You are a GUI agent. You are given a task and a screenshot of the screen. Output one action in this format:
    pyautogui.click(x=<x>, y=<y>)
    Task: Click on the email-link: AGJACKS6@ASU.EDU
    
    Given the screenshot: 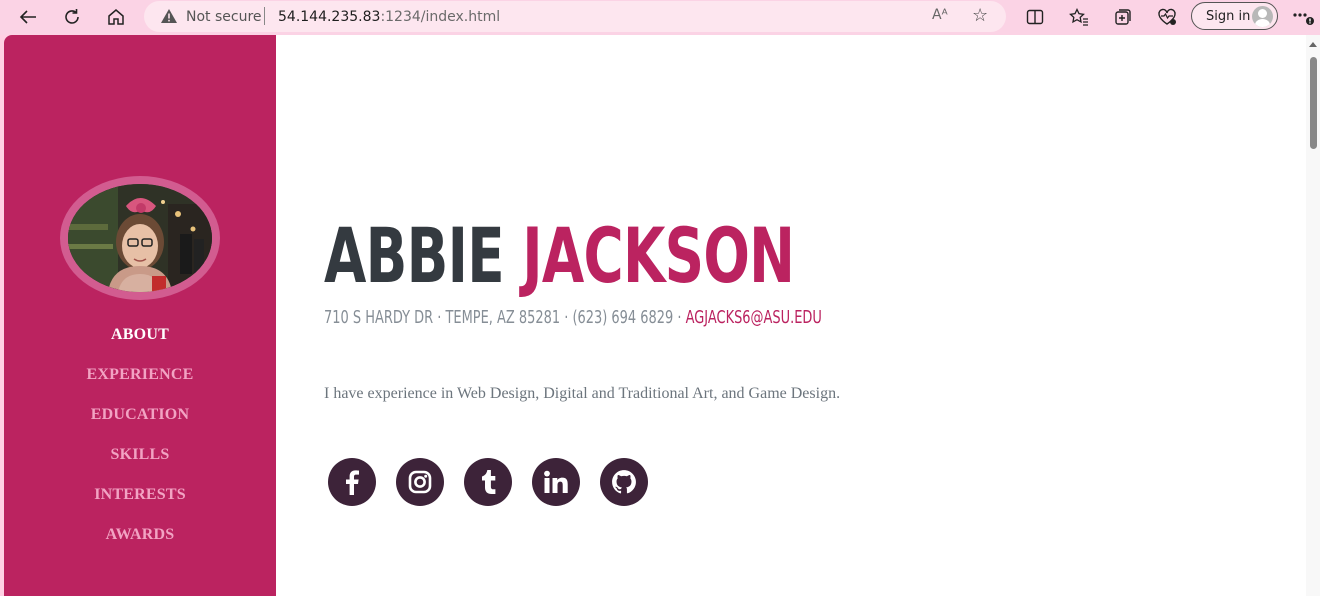 What is the action you would take?
    pyautogui.click(x=754, y=317)
    